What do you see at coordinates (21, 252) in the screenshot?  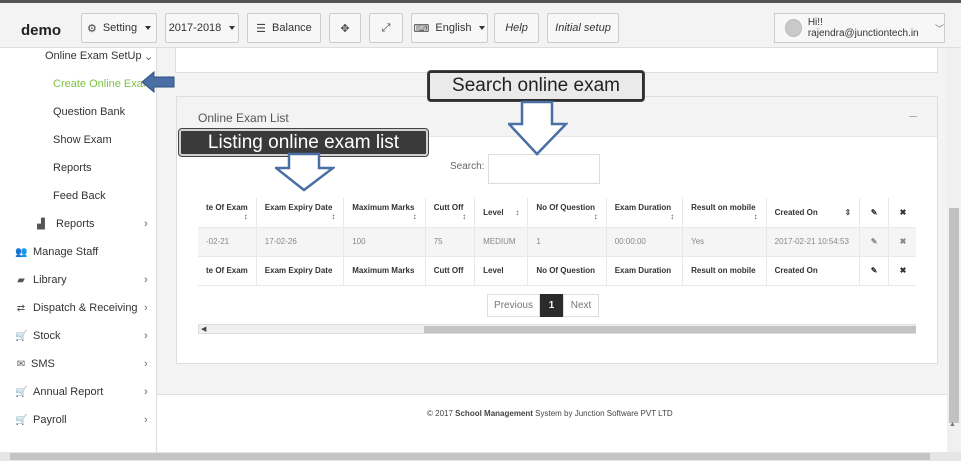 I see `users-icon: 👥` at bounding box center [21, 252].